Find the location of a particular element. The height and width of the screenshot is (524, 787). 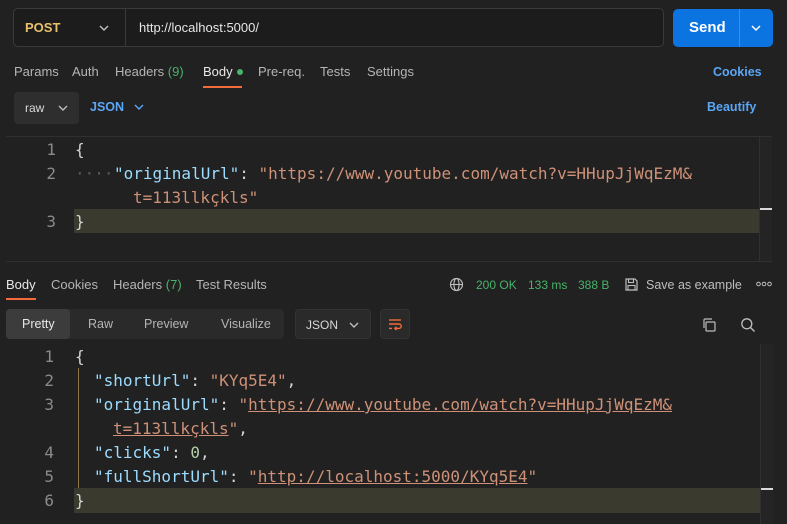

tab-body-label: Body is located at coordinates (218, 71).